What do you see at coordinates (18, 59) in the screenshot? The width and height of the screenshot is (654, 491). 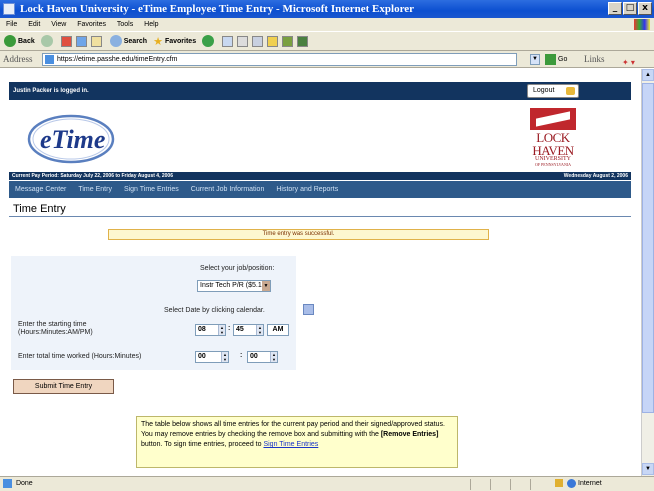 I see `address-label: Address` at bounding box center [18, 59].